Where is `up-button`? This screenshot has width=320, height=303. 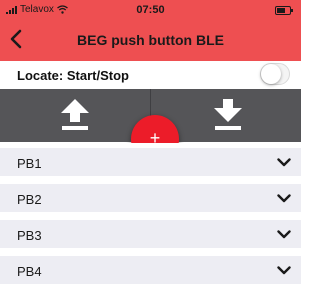
up-button is located at coordinates (75, 115).